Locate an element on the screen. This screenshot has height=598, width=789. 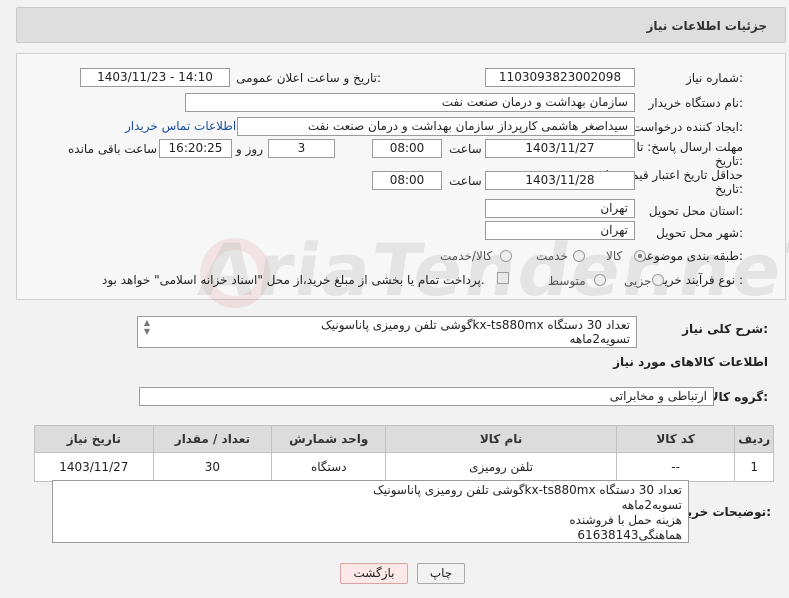
category-goods-radio is located at coordinates (640, 256).